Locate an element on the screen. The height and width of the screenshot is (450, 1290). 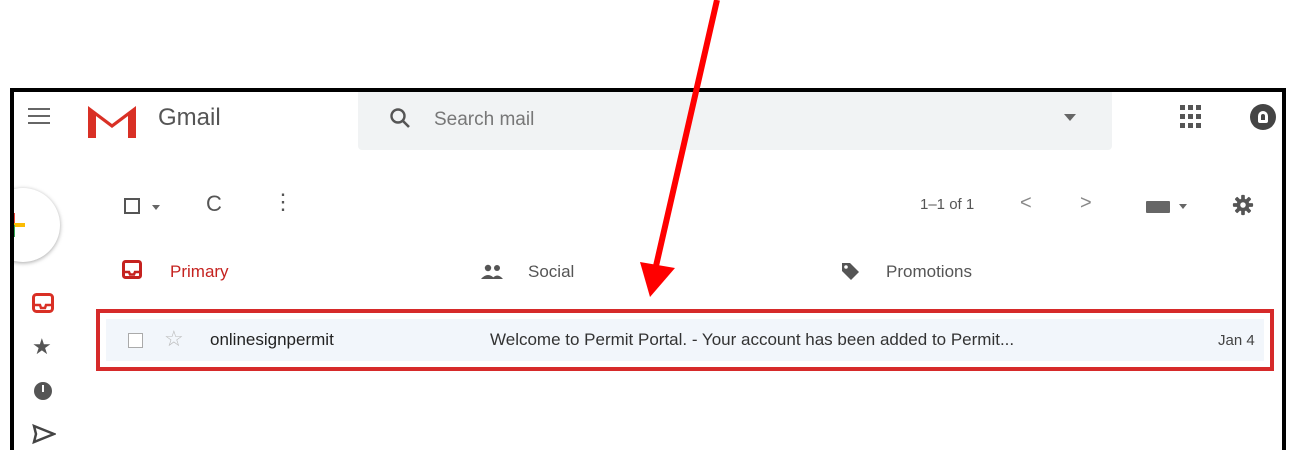
search-input is located at coordinates (734, 120).